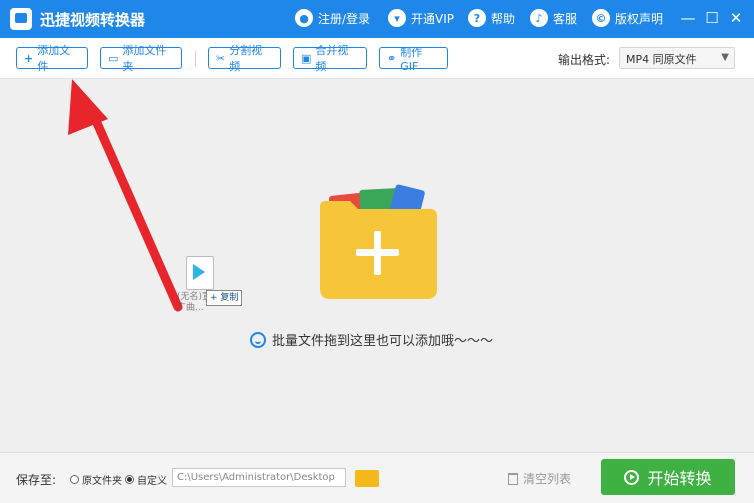  Describe the element at coordinates (304, 18) in the screenshot. I see `user-icon: ●` at that location.